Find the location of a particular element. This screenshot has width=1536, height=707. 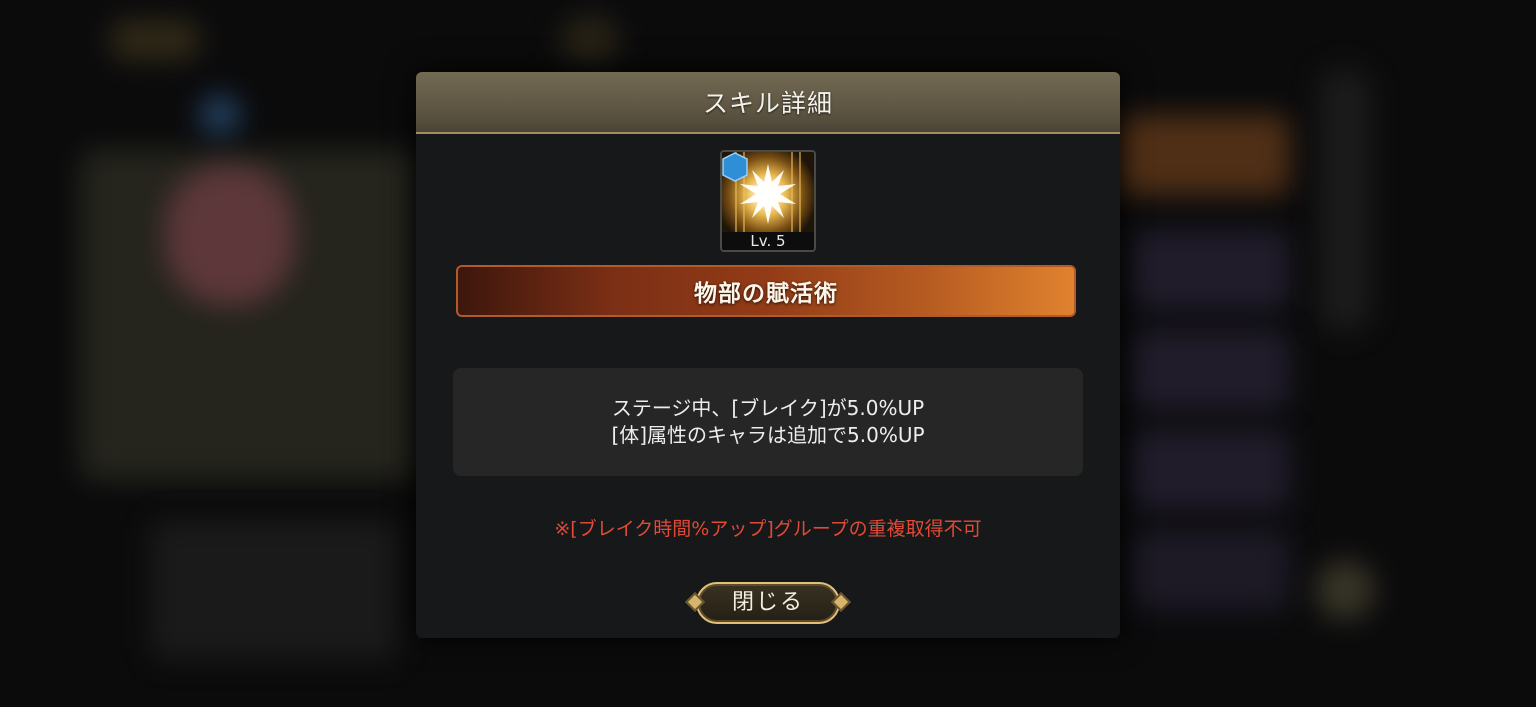

skill-name-banner: 物部の賦活術 is located at coordinates (766, 291).